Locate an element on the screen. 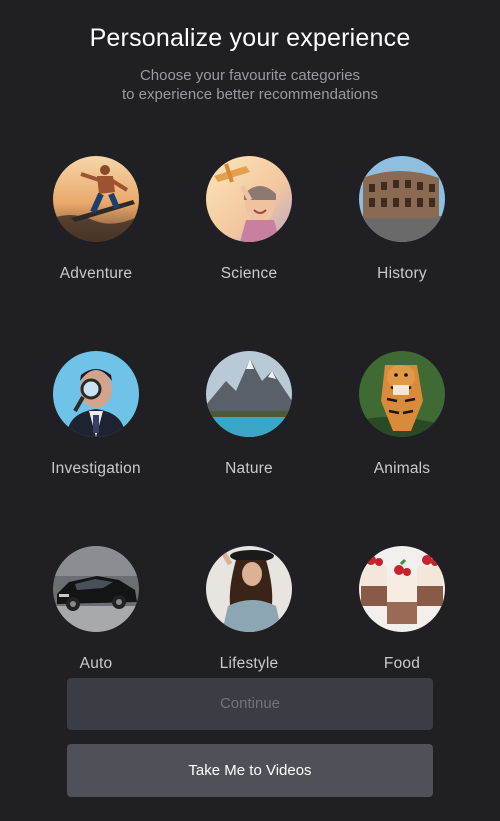 This screenshot has height=821, width=500. category-science: Science is located at coordinates (249, 236).